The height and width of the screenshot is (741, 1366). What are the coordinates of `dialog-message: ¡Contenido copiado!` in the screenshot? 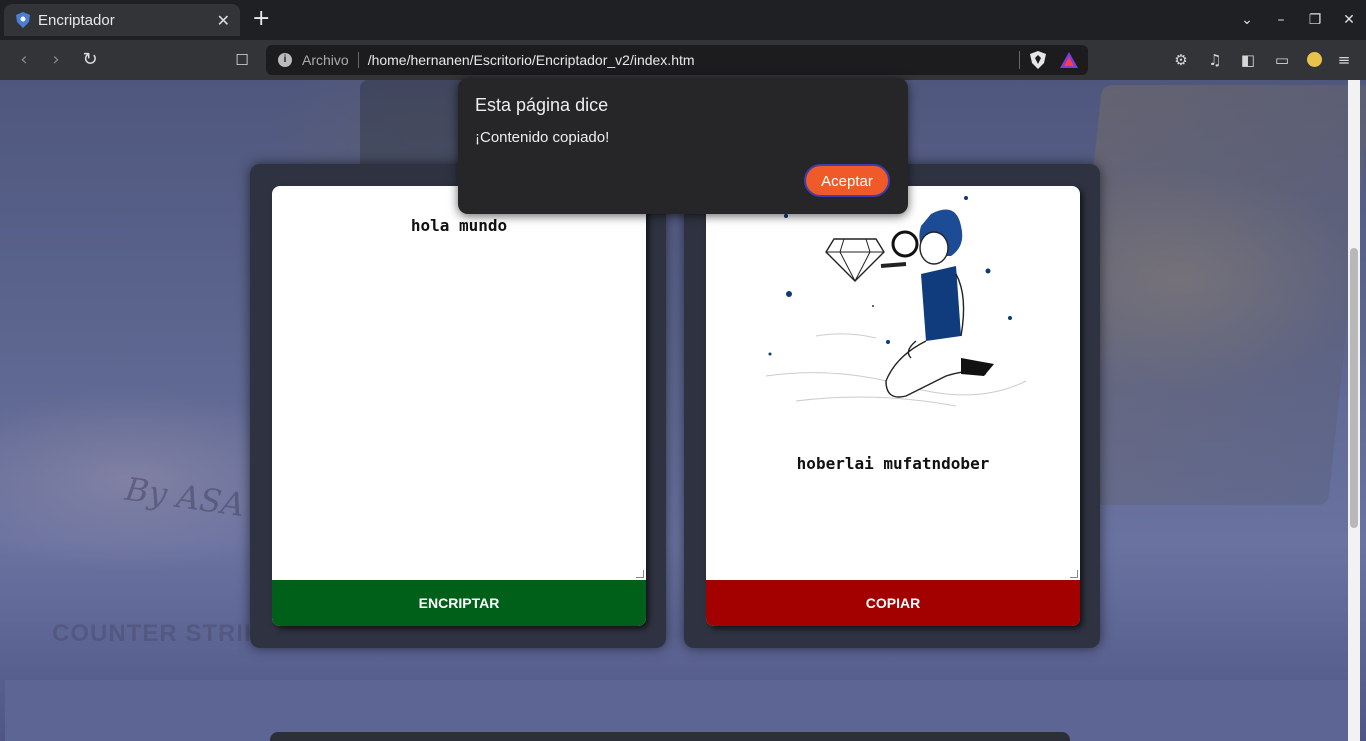 It's located at (542, 137).